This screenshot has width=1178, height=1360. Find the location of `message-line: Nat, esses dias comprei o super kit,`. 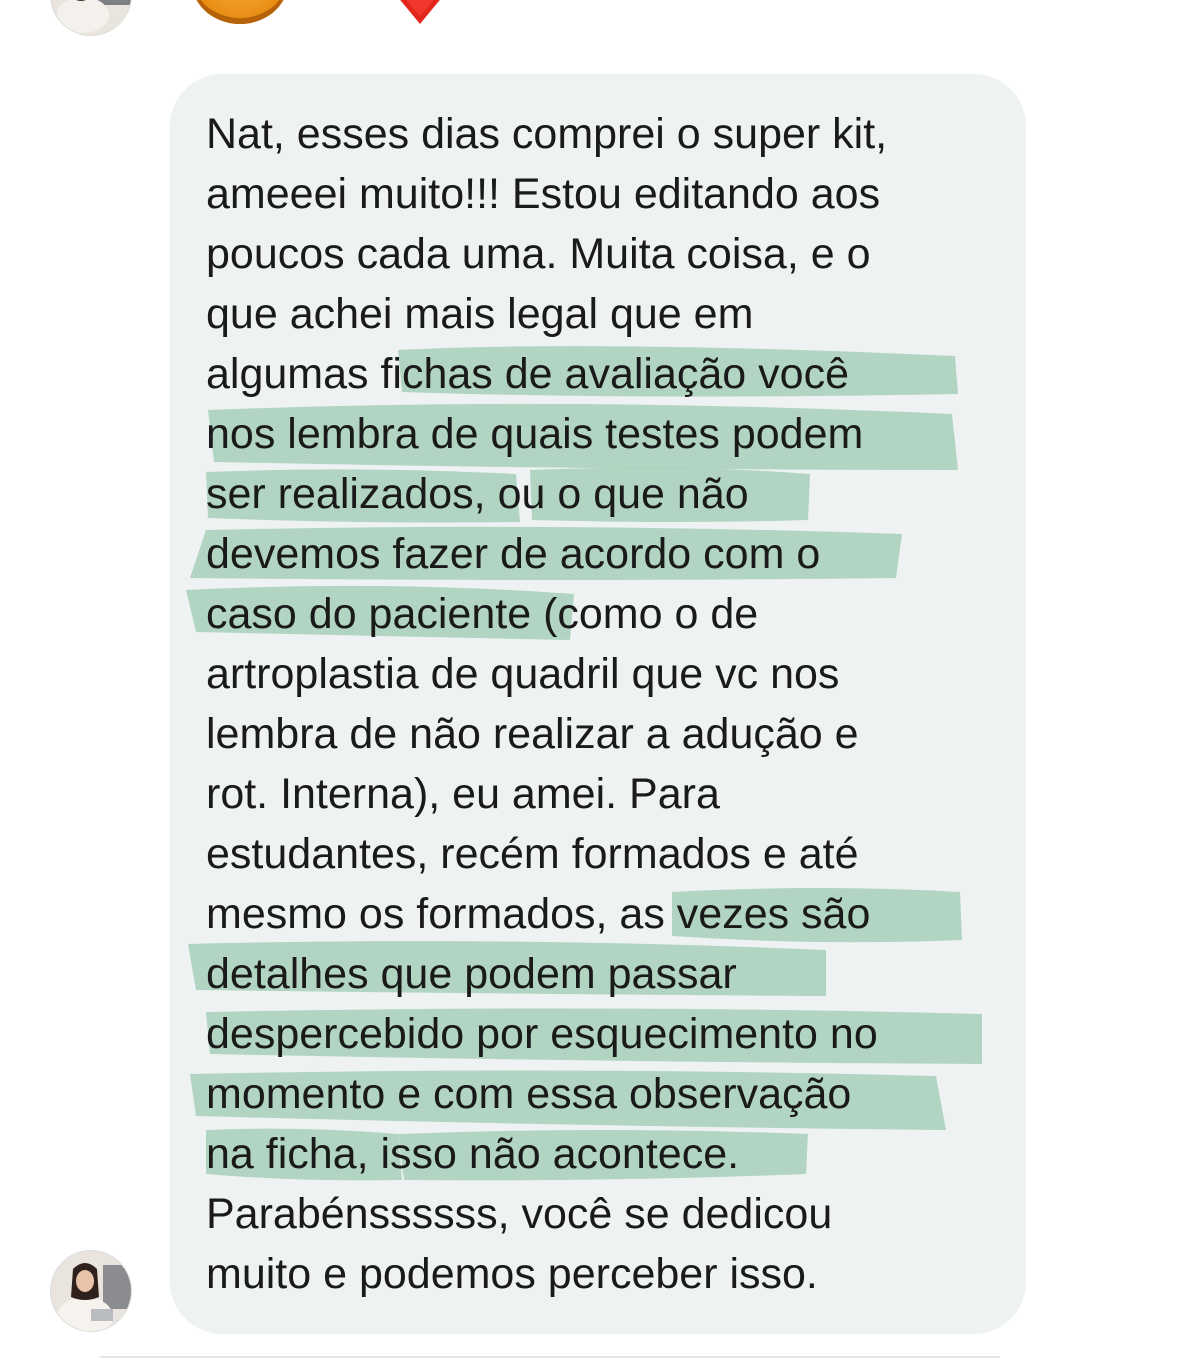

message-line: Nat, esses dias comprei o super kit, is located at coordinates (547, 134).